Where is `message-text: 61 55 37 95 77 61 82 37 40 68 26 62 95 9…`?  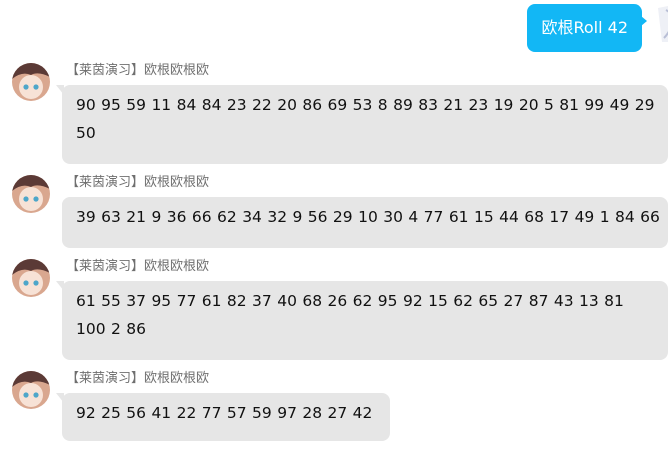
message-text: 61 55 37 95 77 61 82 37 40 68 26 62 95 9… is located at coordinates (350, 315).